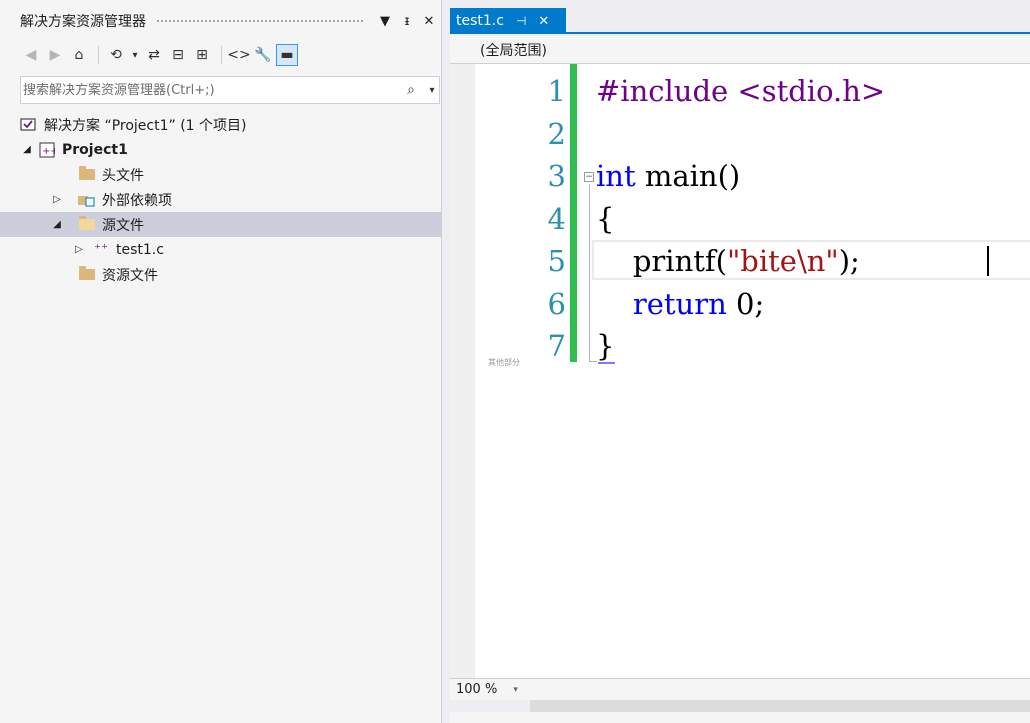 Image resolution: width=1030 pixels, height=723 pixels. I want to click on tree-item-label: test1.c, so click(140, 249).